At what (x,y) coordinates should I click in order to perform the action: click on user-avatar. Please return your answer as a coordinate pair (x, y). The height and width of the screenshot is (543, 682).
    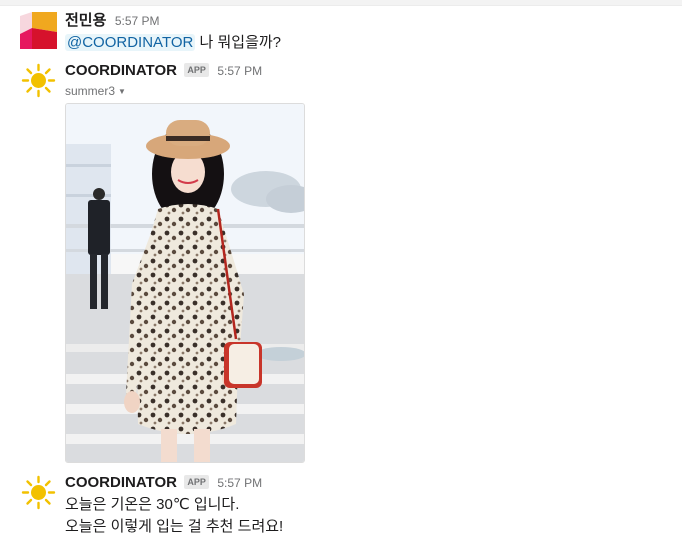
    Looking at the image, I should click on (38, 30).